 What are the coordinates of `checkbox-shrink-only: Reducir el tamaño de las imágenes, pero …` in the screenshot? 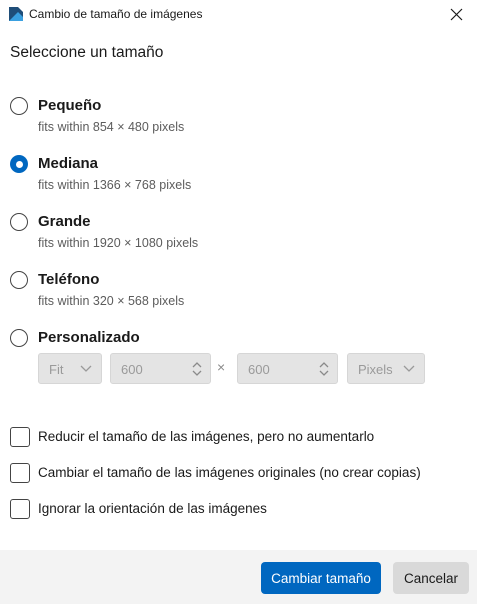 It's located at (240, 438).